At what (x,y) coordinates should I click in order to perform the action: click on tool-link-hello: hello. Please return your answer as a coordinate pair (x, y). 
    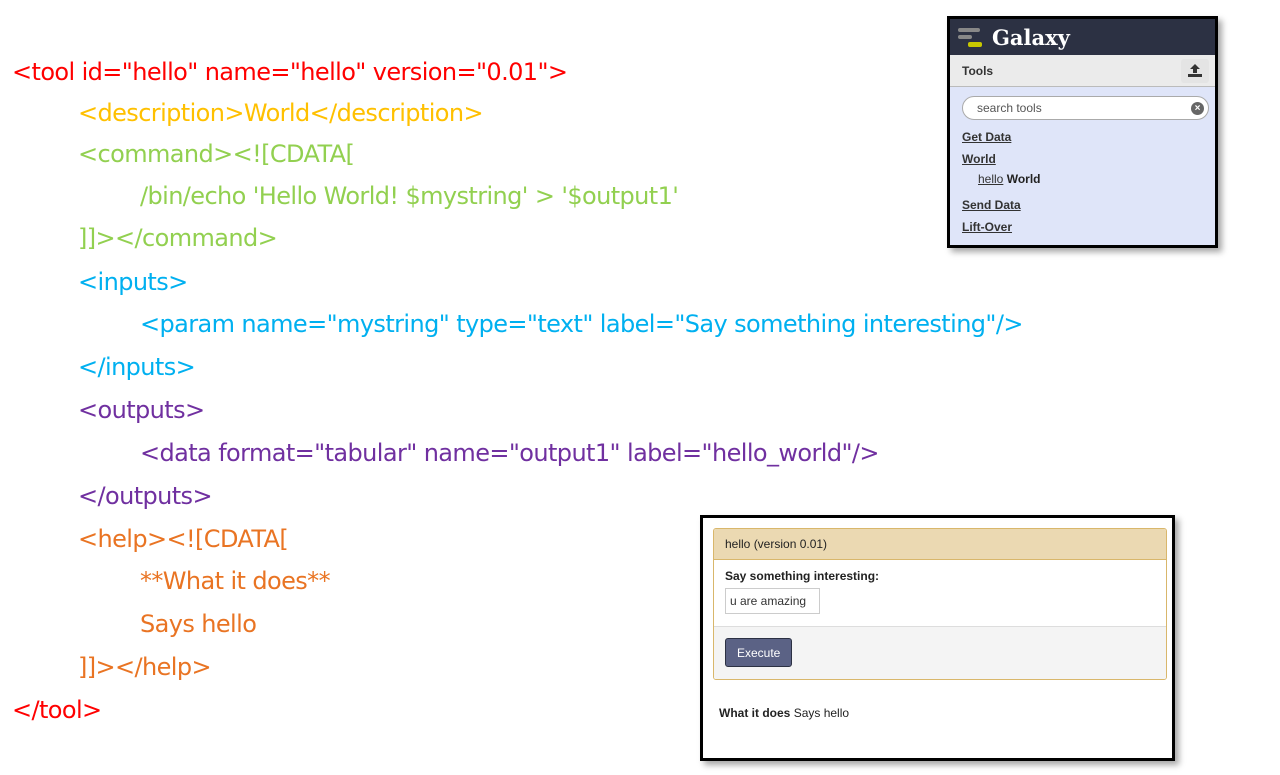
    Looking at the image, I should click on (990, 179).